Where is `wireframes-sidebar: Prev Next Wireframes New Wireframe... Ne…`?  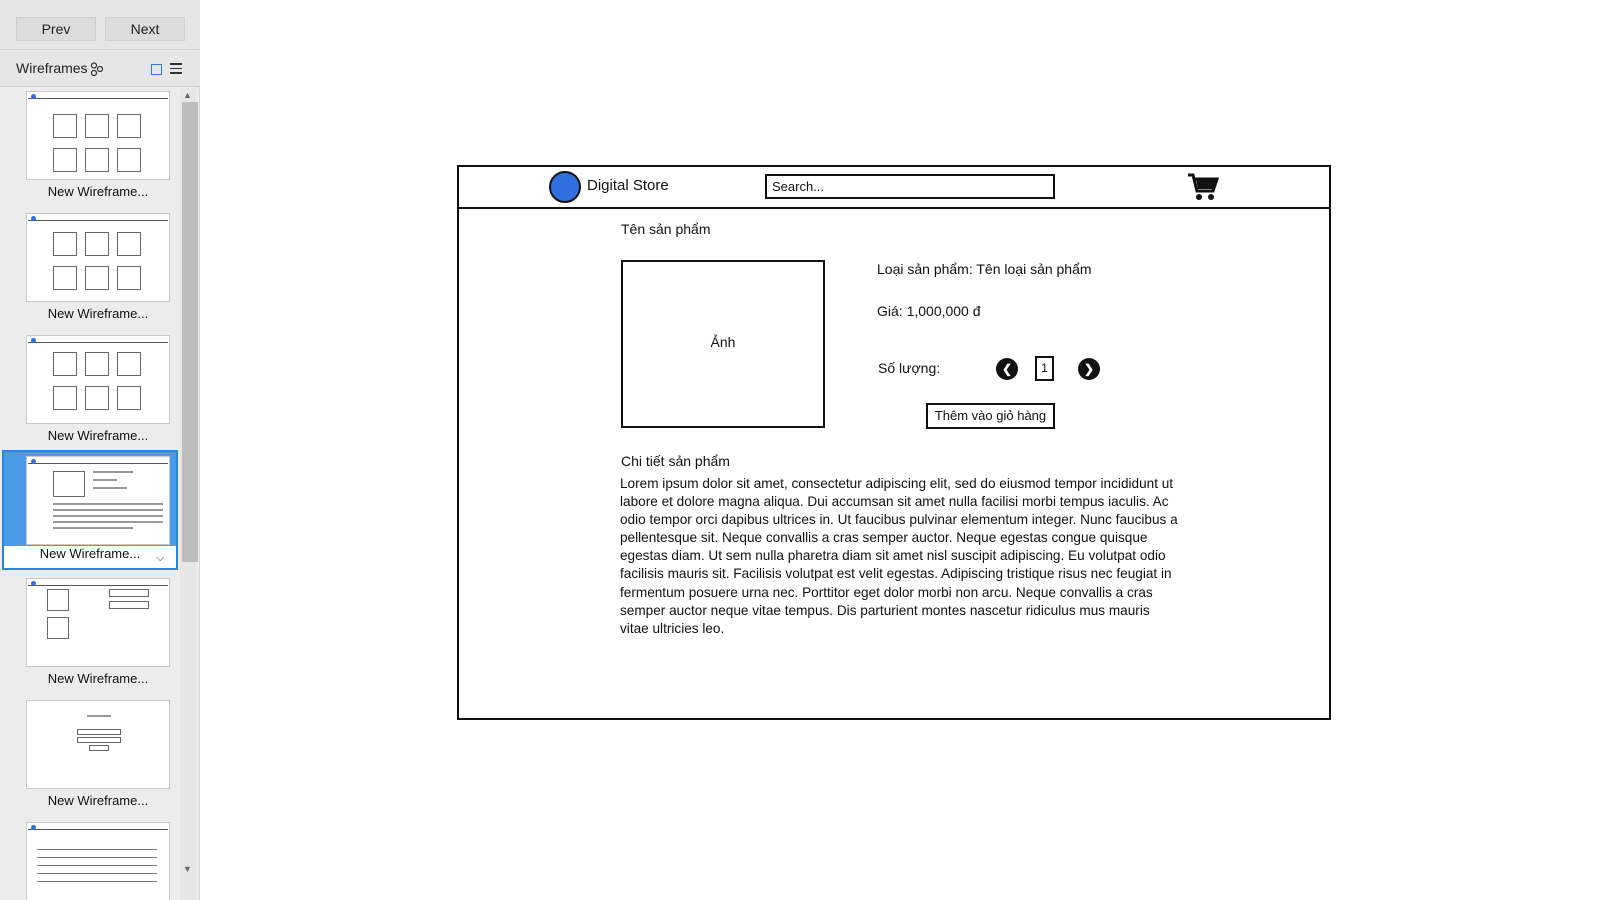
wireframes-sidebar: Prev Next Wireframes New Wireframe... Ne… is located at coordinates (100, 450).